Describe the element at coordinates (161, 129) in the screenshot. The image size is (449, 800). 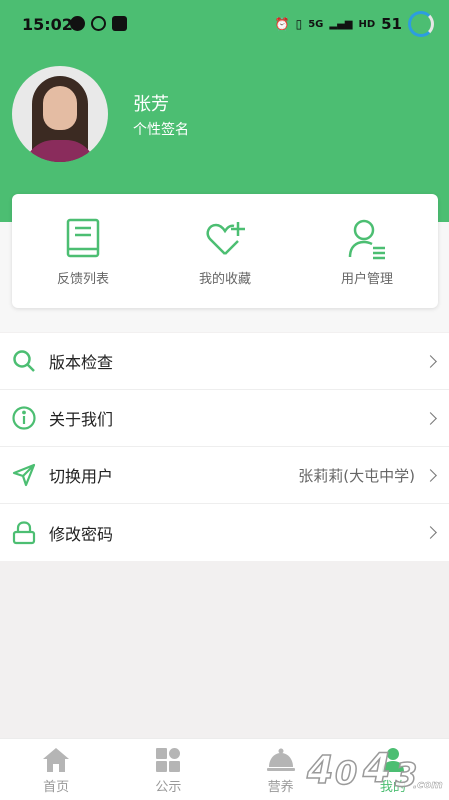
I see `user-signature: 个性签名` at that location.